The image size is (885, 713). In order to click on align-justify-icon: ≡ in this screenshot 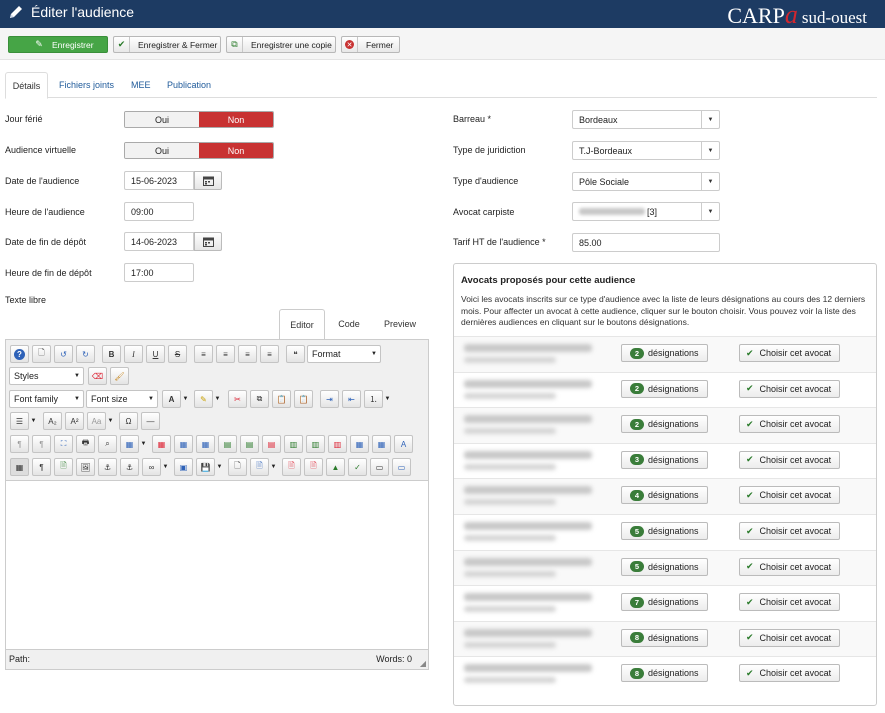, I will do `click(203, 354)`.